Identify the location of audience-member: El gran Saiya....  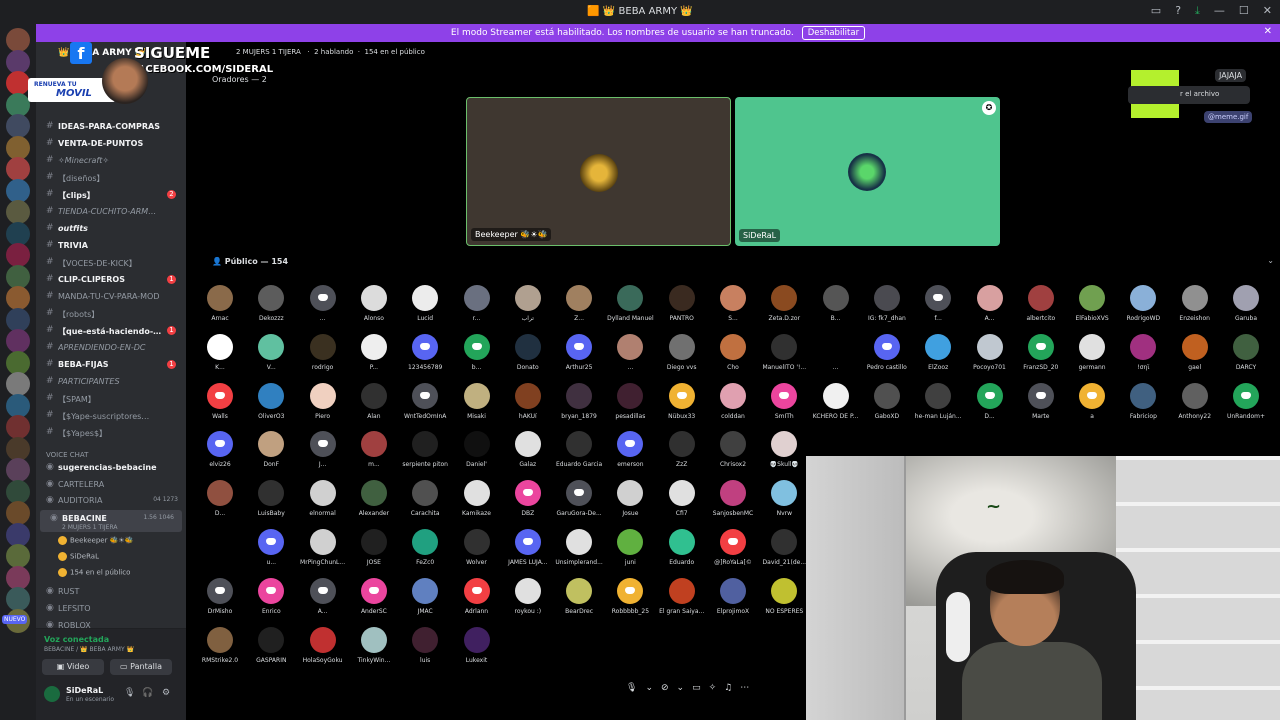
(682, 602).